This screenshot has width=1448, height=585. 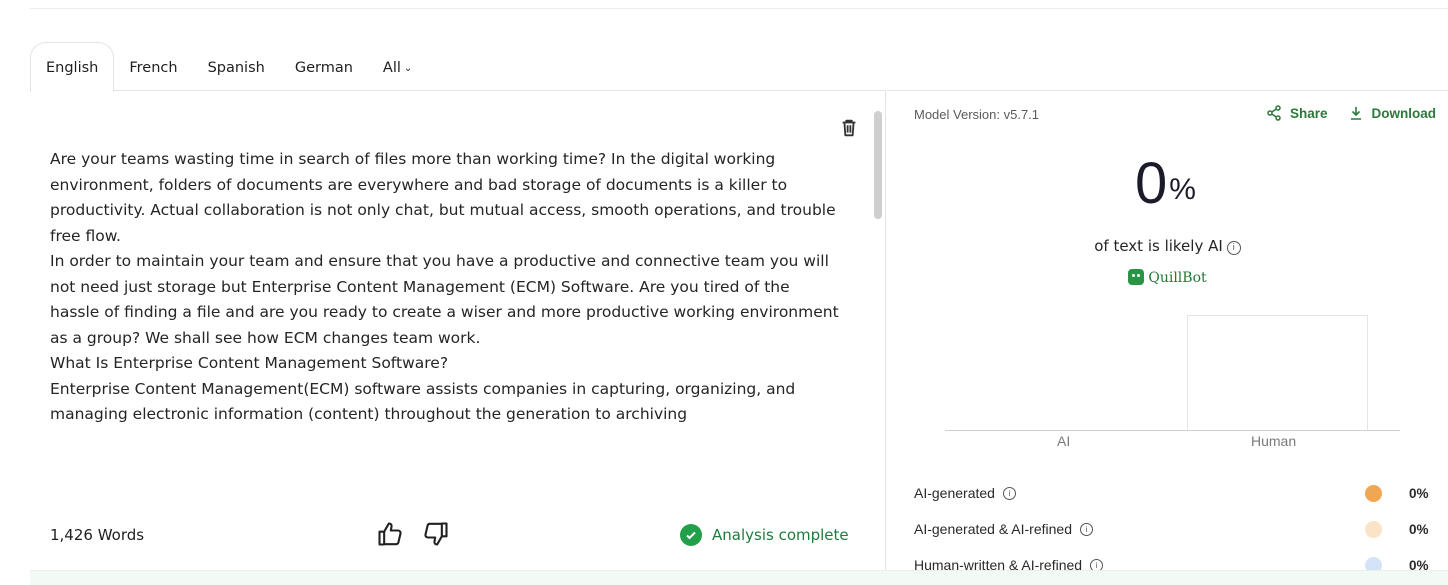 What do you see at coordinates (954, 493) in the screenshot?
I see `legend-label: AI-generated` at bounding box center [954, 493].